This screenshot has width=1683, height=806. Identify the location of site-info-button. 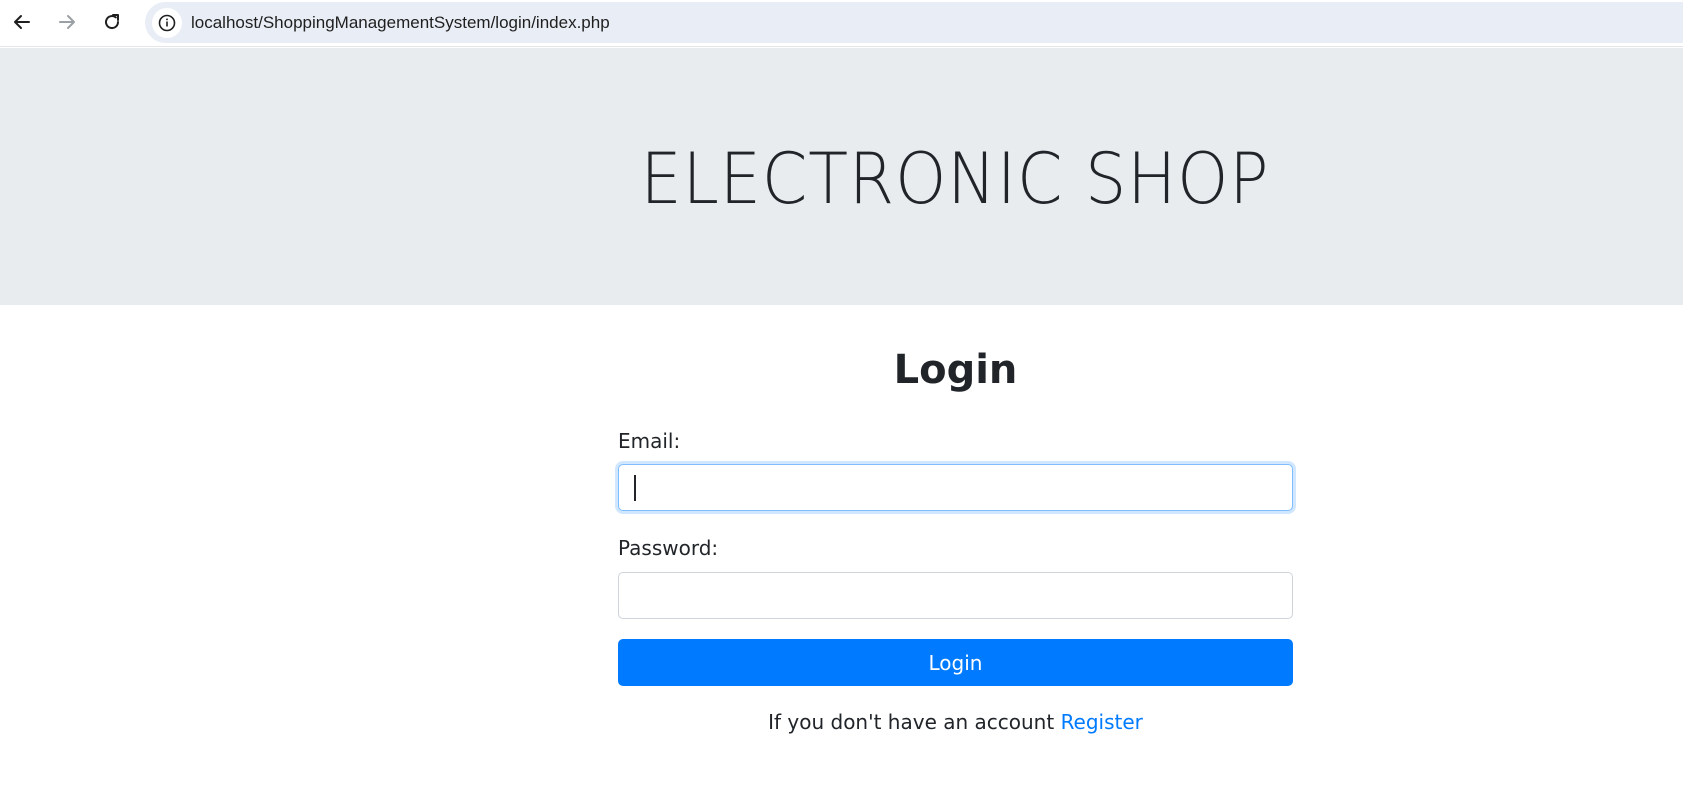
(167, 23).